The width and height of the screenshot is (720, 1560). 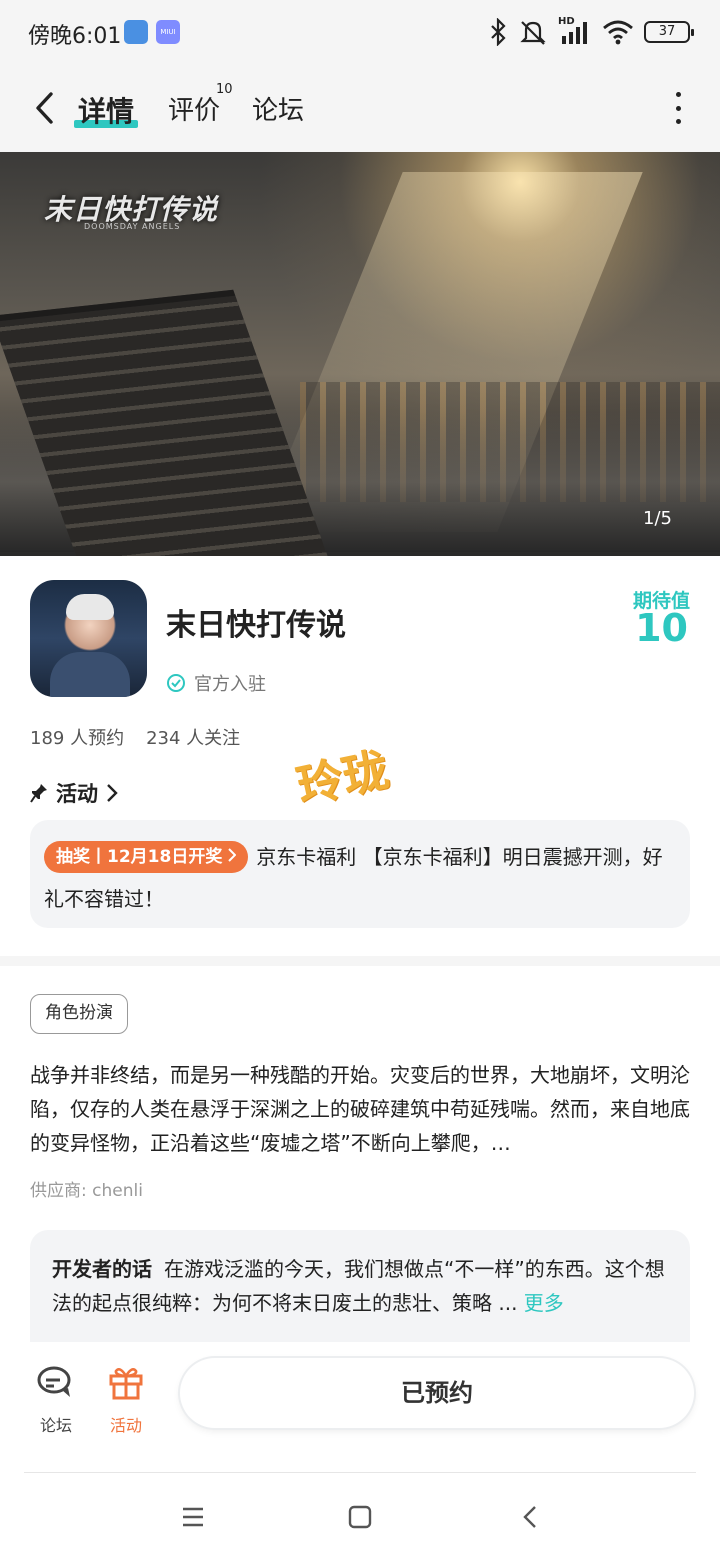 I want to click on recent-apps-button, so click(x=193, y=1517).